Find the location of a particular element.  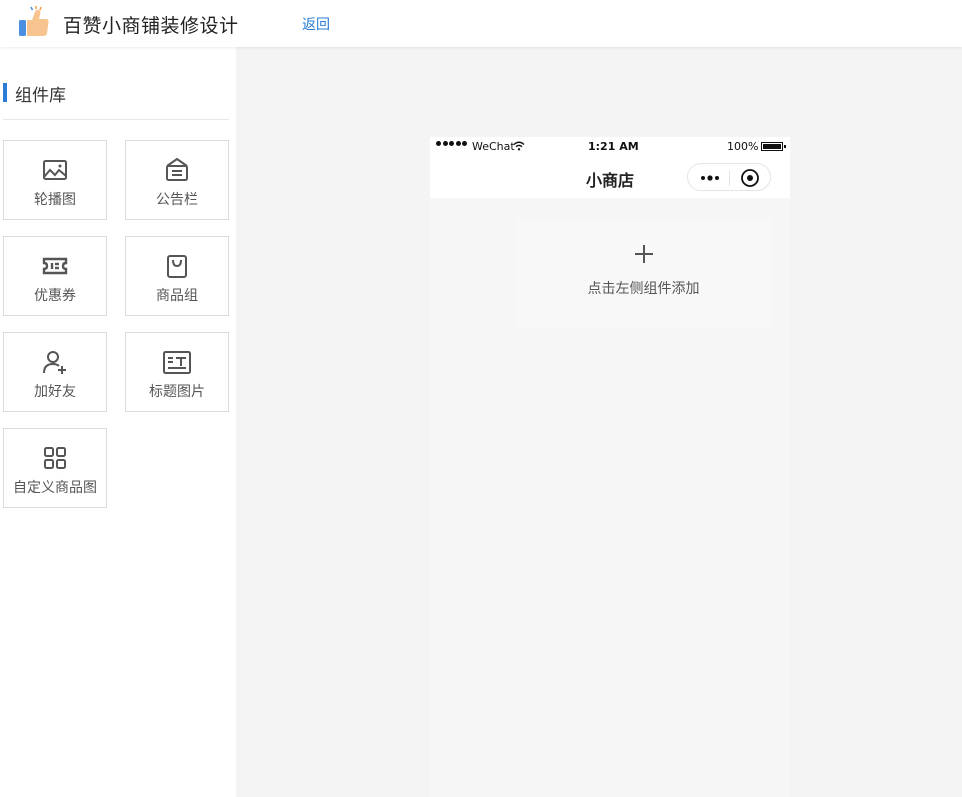

component-label: 标题图片 is located at coordinates (177, 392).